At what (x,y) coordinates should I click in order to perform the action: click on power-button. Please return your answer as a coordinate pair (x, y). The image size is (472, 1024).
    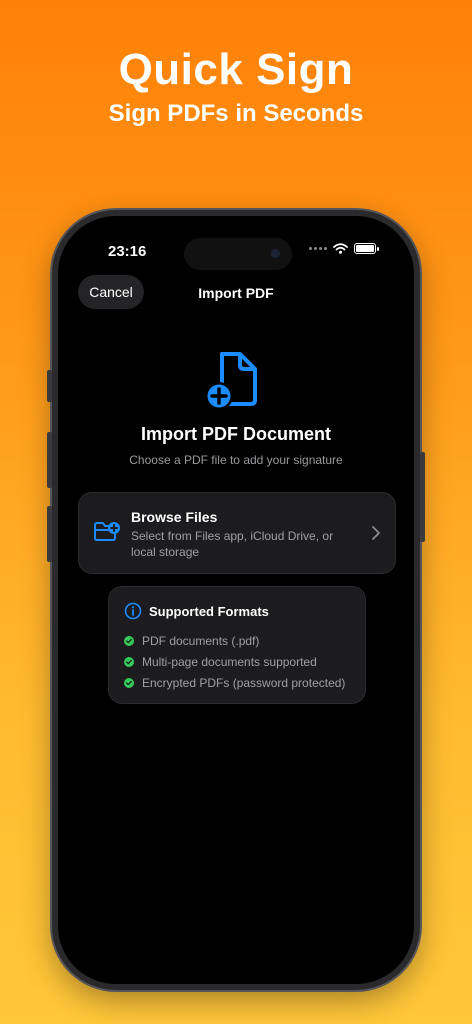
    Looking at the image, I should click on (422, 497).